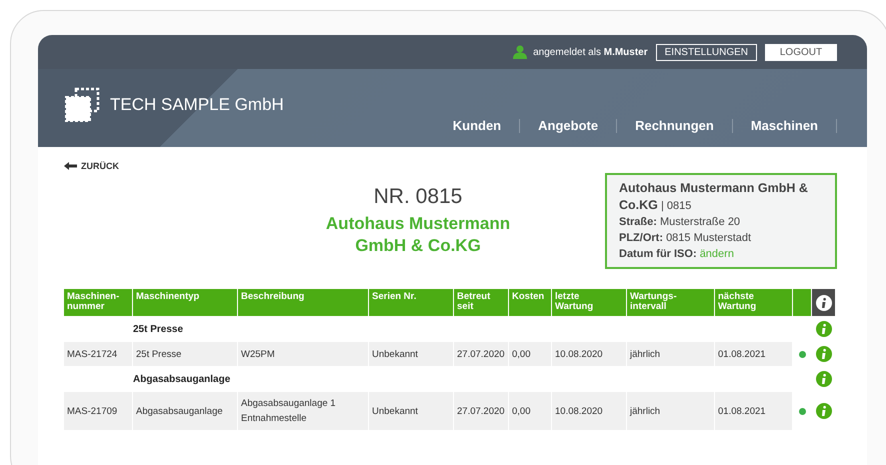 This screenshot has width=886, height=465. I want to click on nav-link: Angebote, so click(569, 126).